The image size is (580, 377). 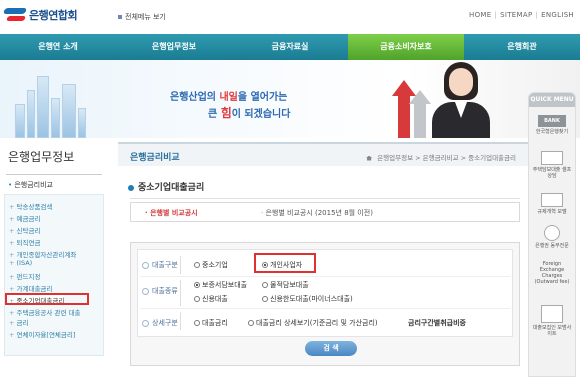 I want to click on sidebar-item-housing-loan-cont: 금리, so click(x=19, y=322).